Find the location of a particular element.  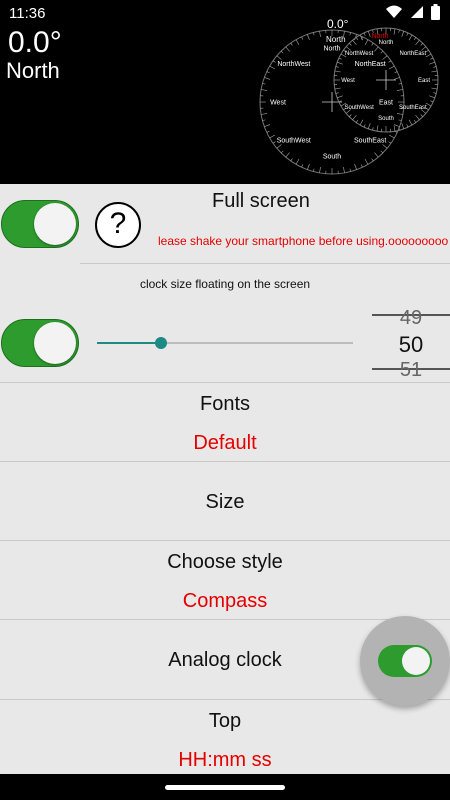

north-marker-label: North is located at coordinates (379, 36).